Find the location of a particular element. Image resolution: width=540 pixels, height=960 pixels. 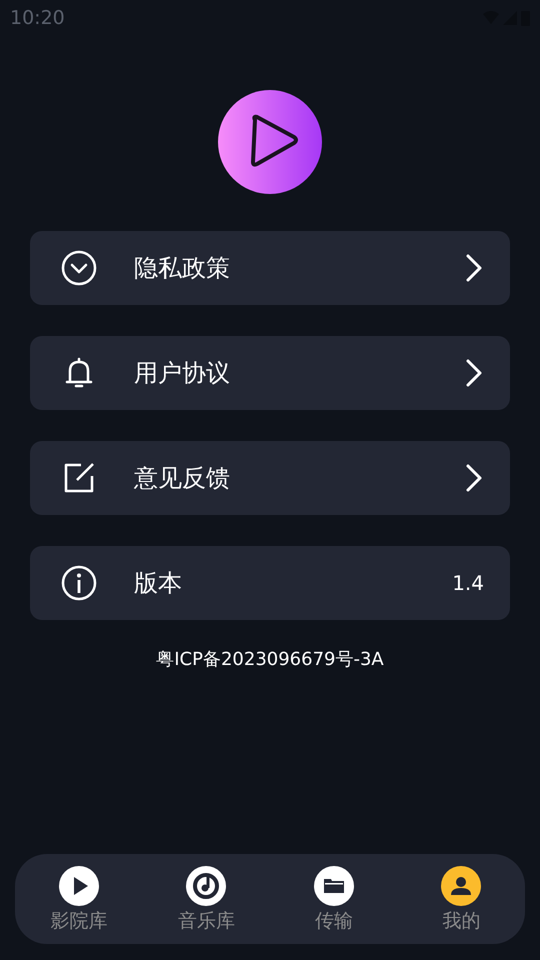

folder-icon is located at coordinates (334, 886).